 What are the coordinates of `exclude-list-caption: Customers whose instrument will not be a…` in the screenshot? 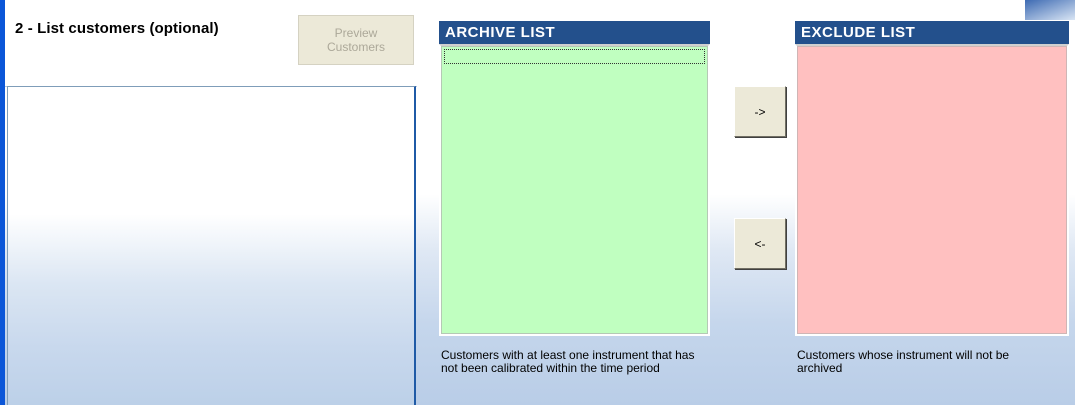 It's located at (903, 361).